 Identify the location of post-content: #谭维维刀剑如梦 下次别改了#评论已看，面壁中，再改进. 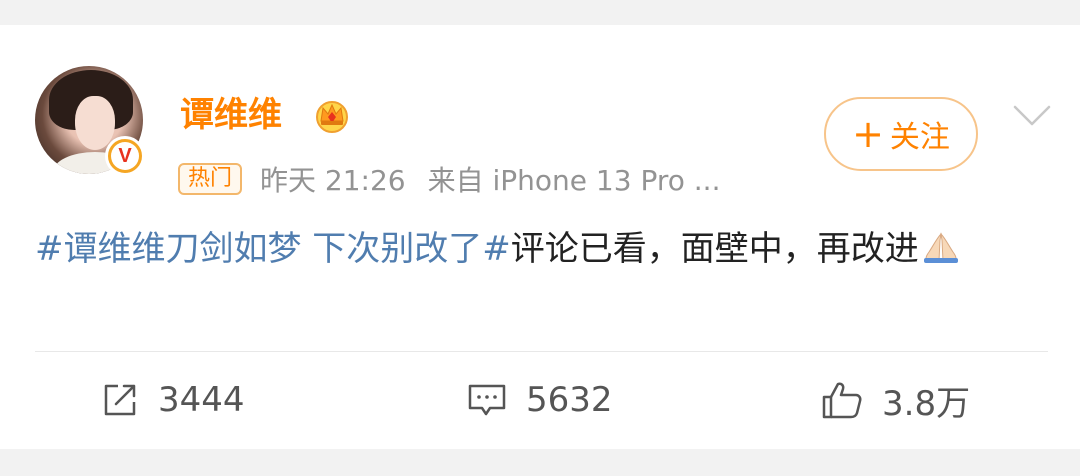
(540, 249).